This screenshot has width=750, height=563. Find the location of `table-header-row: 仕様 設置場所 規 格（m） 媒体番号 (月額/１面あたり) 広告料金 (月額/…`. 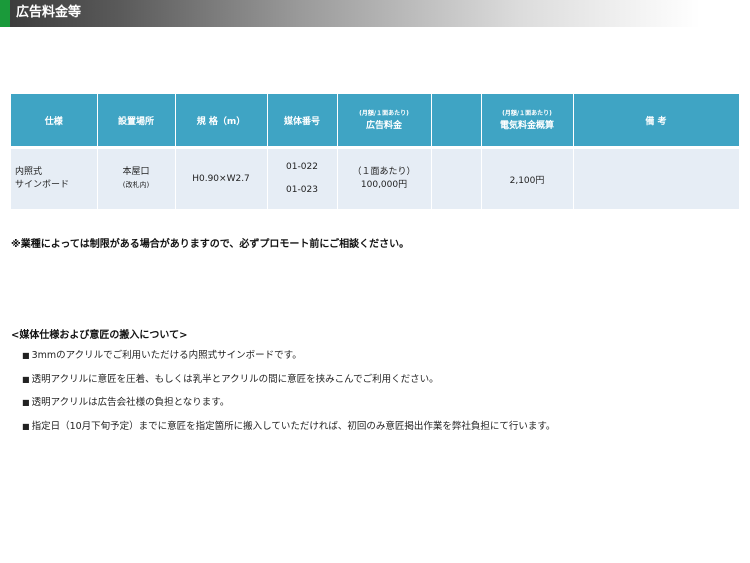

table-header-row: 仕様 設置場所 規 格（m） 媒体番号 (月額/１面あたり) 広告料金 (月額/… is located at coordinates (375, 121).